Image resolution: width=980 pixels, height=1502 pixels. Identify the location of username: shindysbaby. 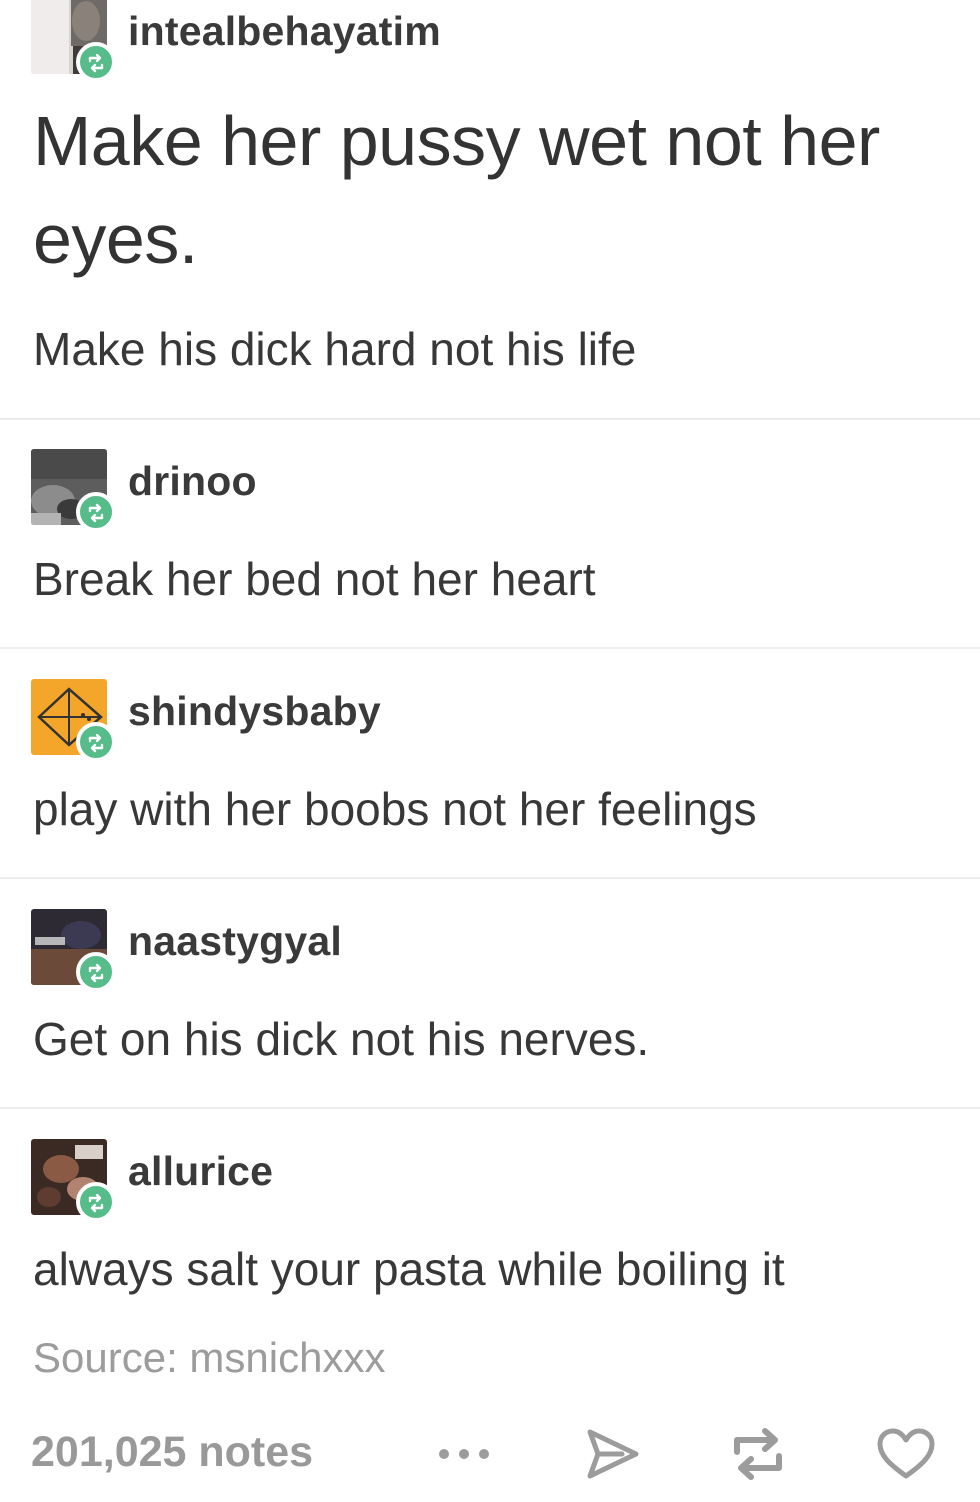
(254, 711).